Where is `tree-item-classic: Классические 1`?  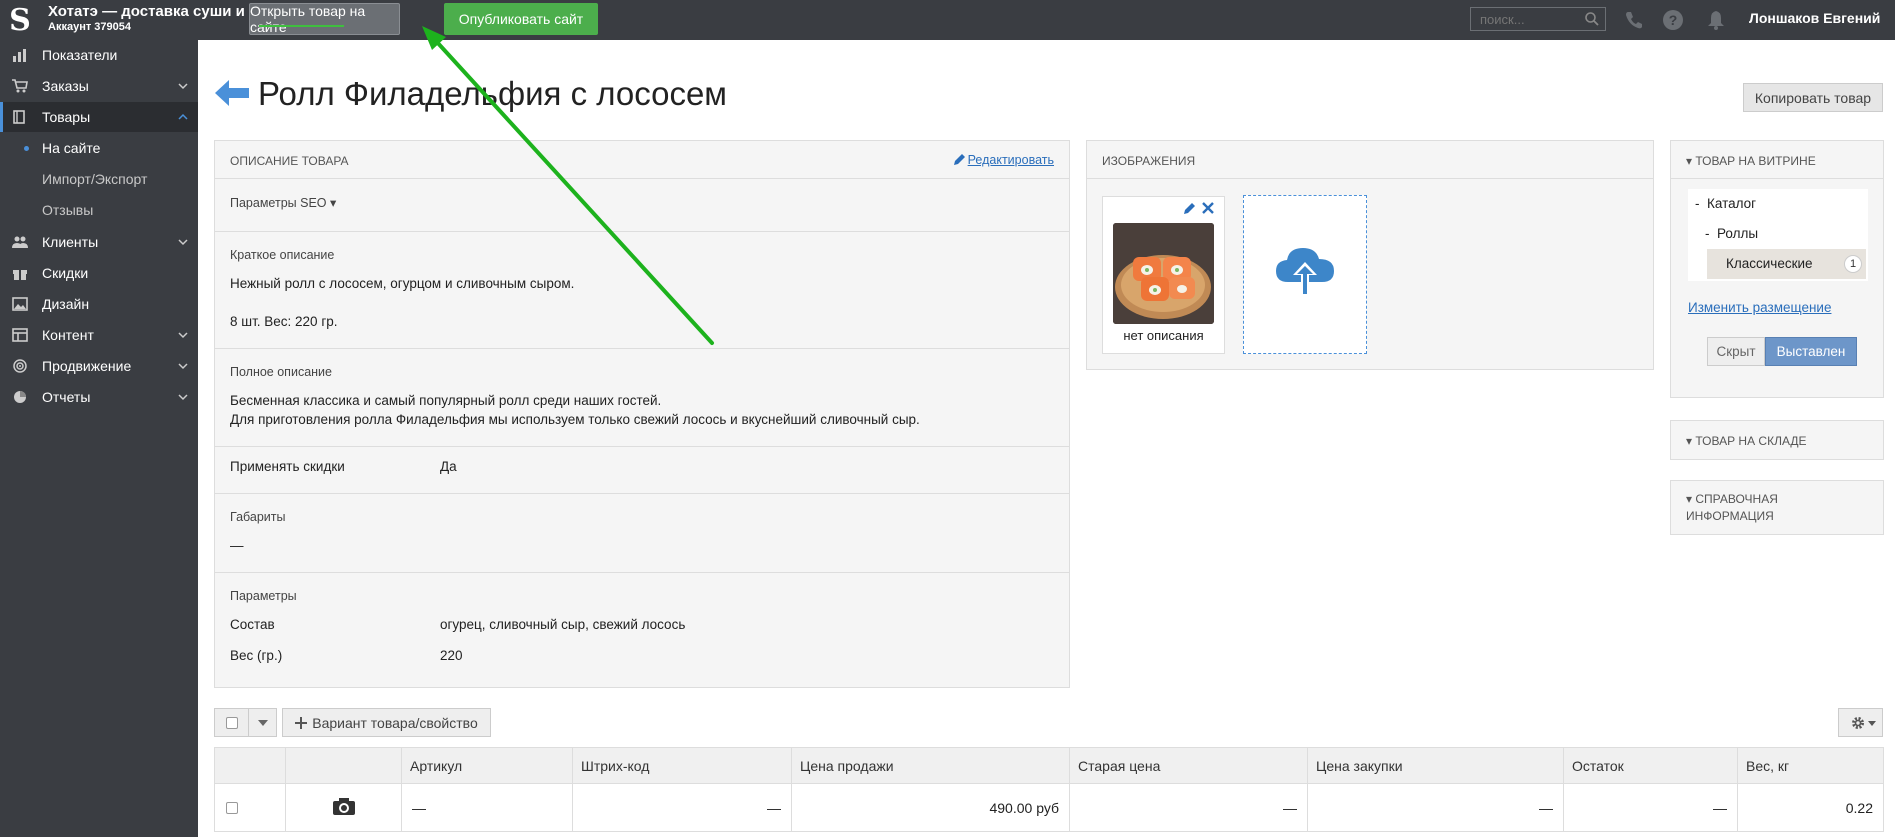
tree-item-classic: Классические 1 is located at coordinates (1786, 264).